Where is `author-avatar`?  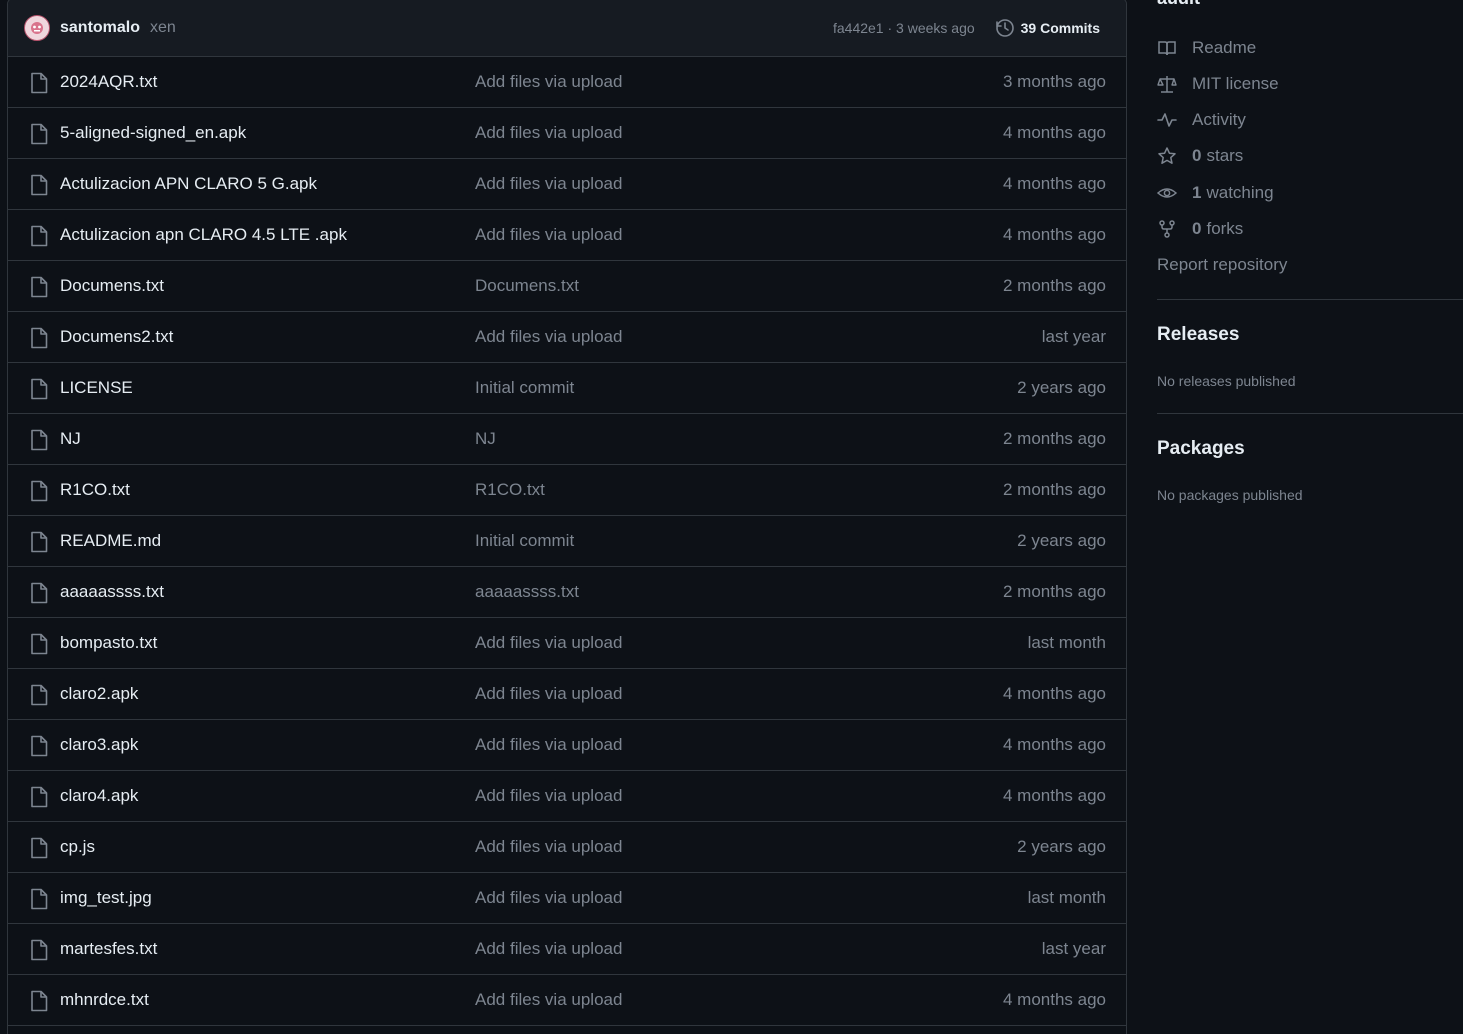
author-avatar is located at coordinates (37, 27).